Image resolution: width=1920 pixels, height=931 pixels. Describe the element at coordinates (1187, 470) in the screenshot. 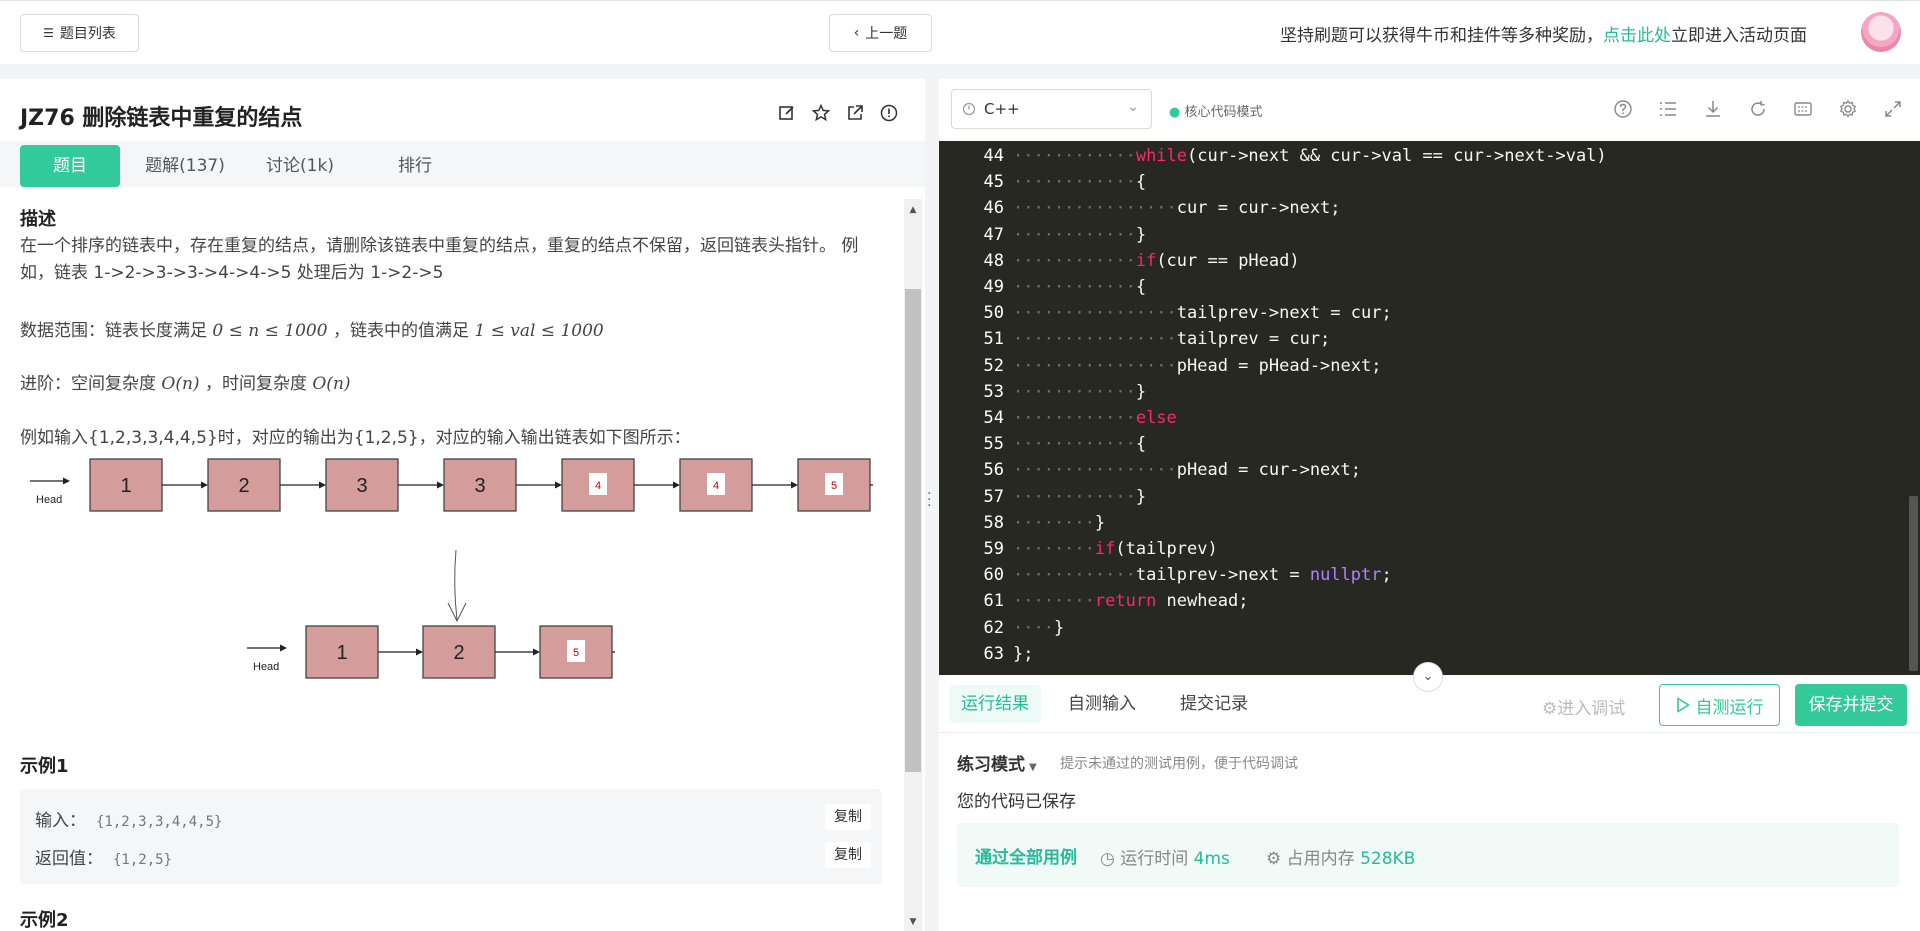

I see `code-text: ················pHead = cur->next;` at that location.